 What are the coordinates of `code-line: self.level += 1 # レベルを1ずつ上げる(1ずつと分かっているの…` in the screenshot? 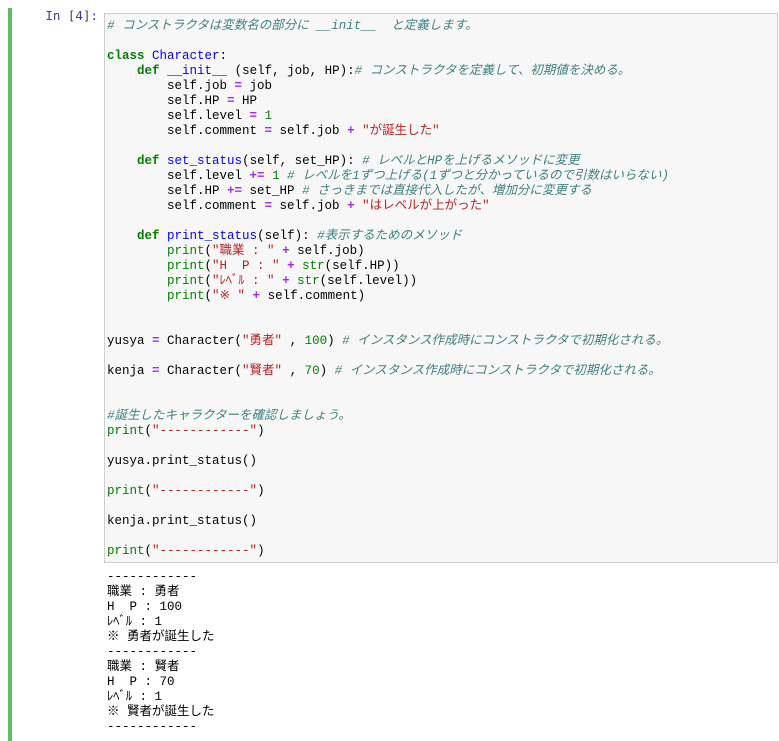 It's located at (388, 176).